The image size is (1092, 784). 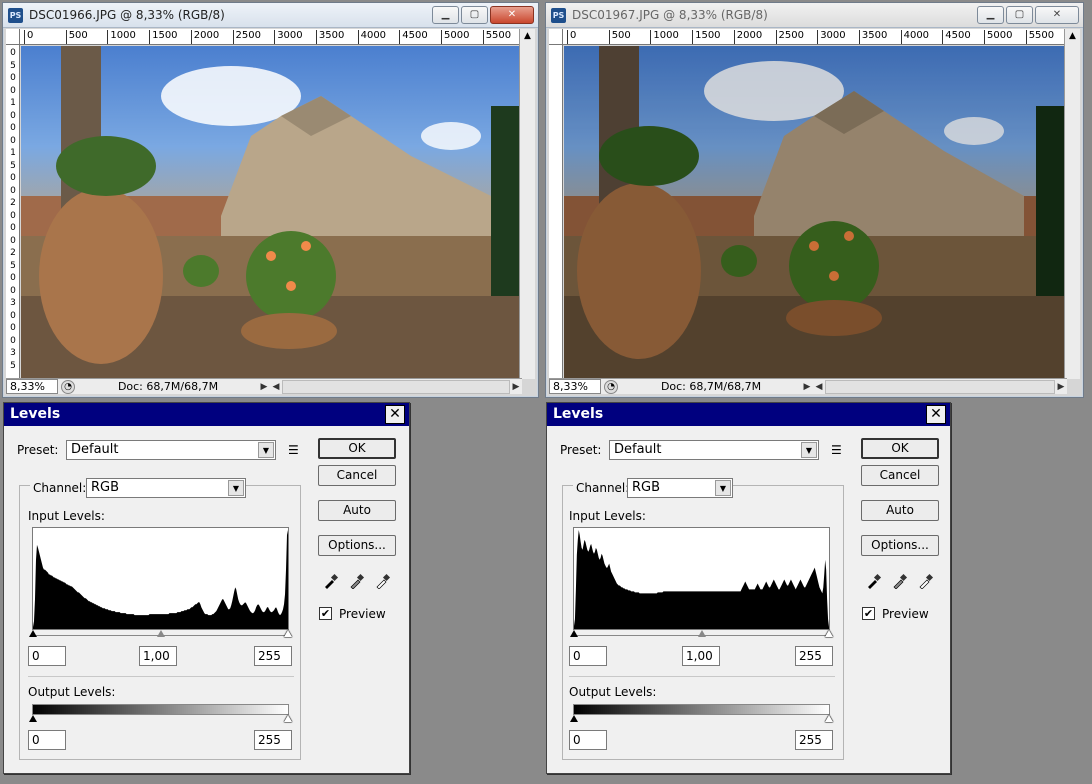 I want to click on preset-value: Default, so click(x=638, y=449).